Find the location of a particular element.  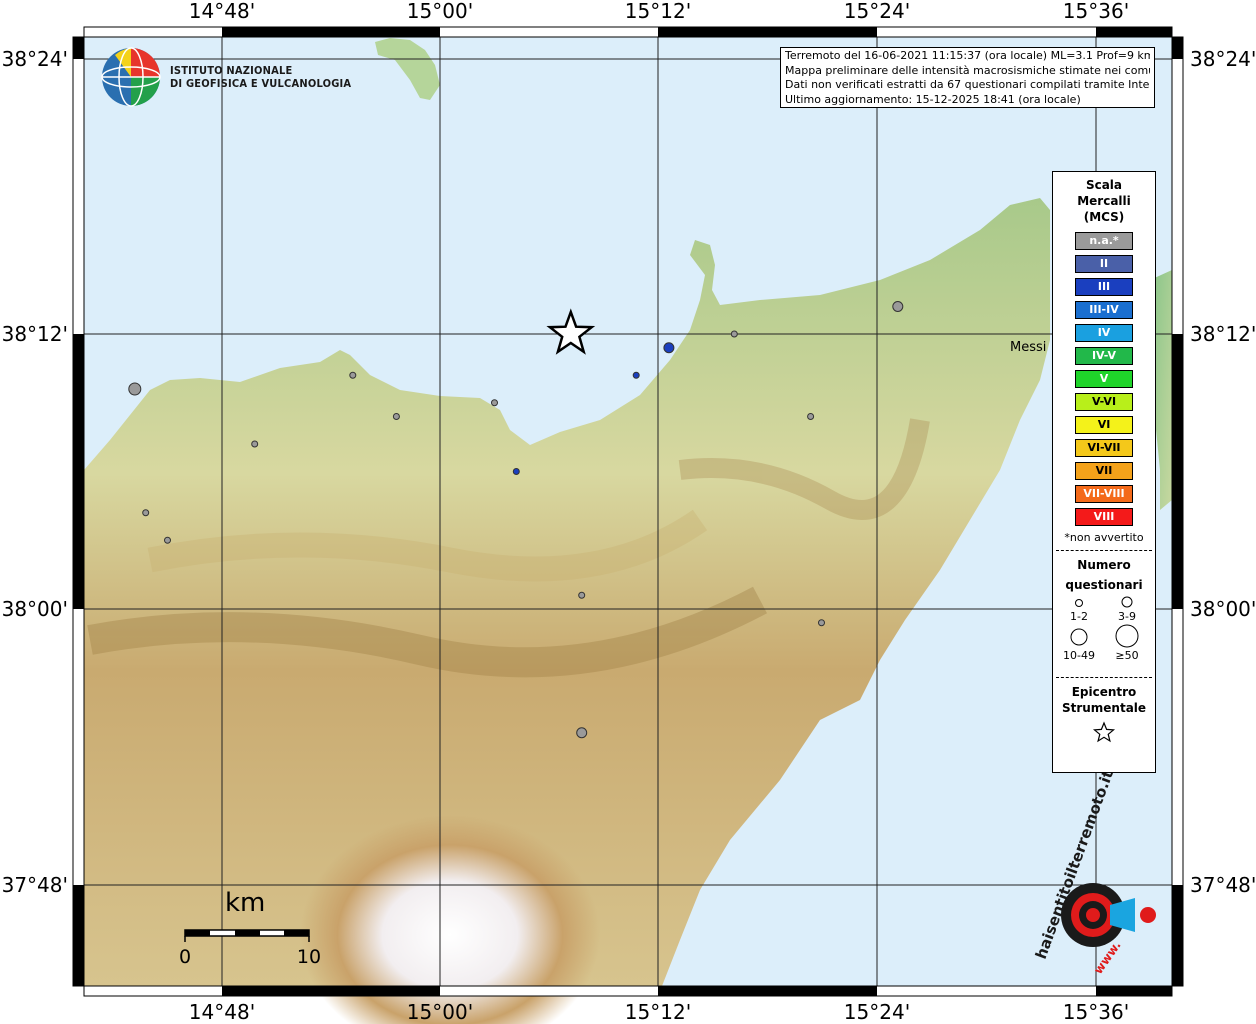

legend-count-symbols: 1-2 3-9 10-49 ≥50 is located at coordinates (1104, 627).